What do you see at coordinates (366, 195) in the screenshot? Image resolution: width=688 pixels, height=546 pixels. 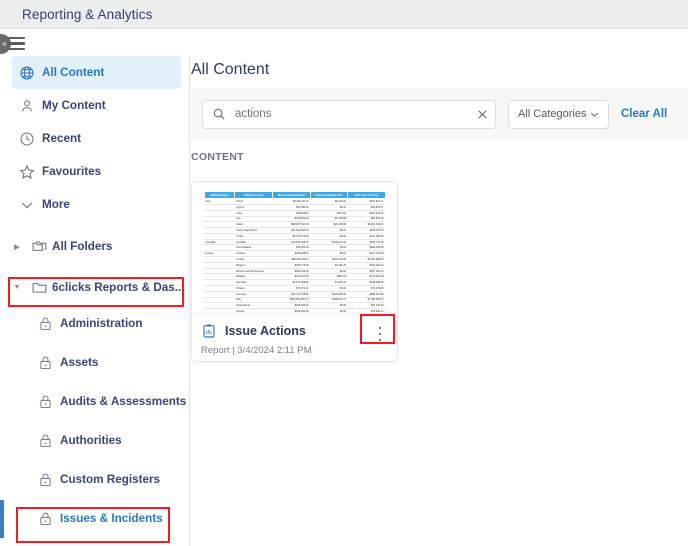 I see `thumbnail-column-header: Sum Cost of Comp` at bounding box center [366, 195].